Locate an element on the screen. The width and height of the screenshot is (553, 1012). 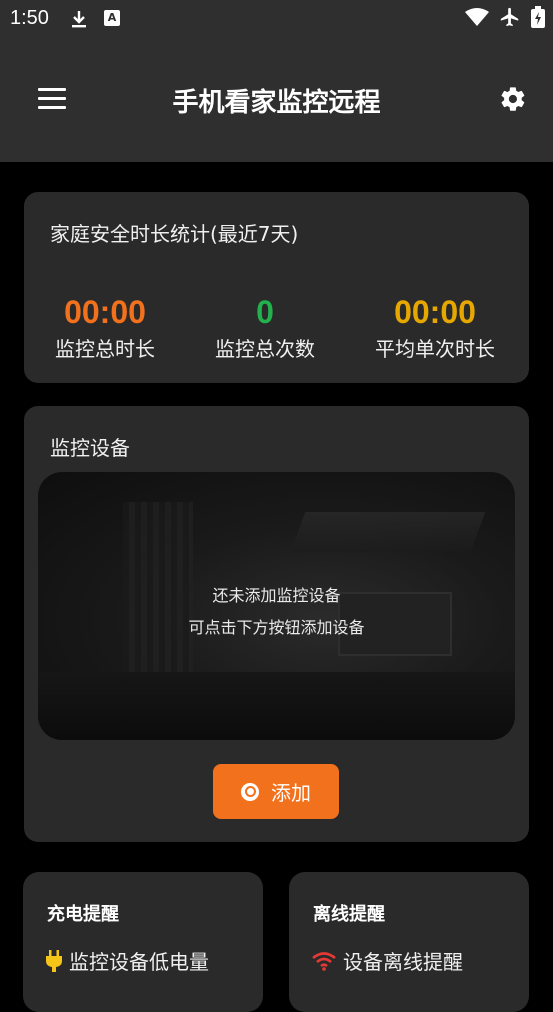
add-button-label: 添加 is located at coordinates (291, 793).